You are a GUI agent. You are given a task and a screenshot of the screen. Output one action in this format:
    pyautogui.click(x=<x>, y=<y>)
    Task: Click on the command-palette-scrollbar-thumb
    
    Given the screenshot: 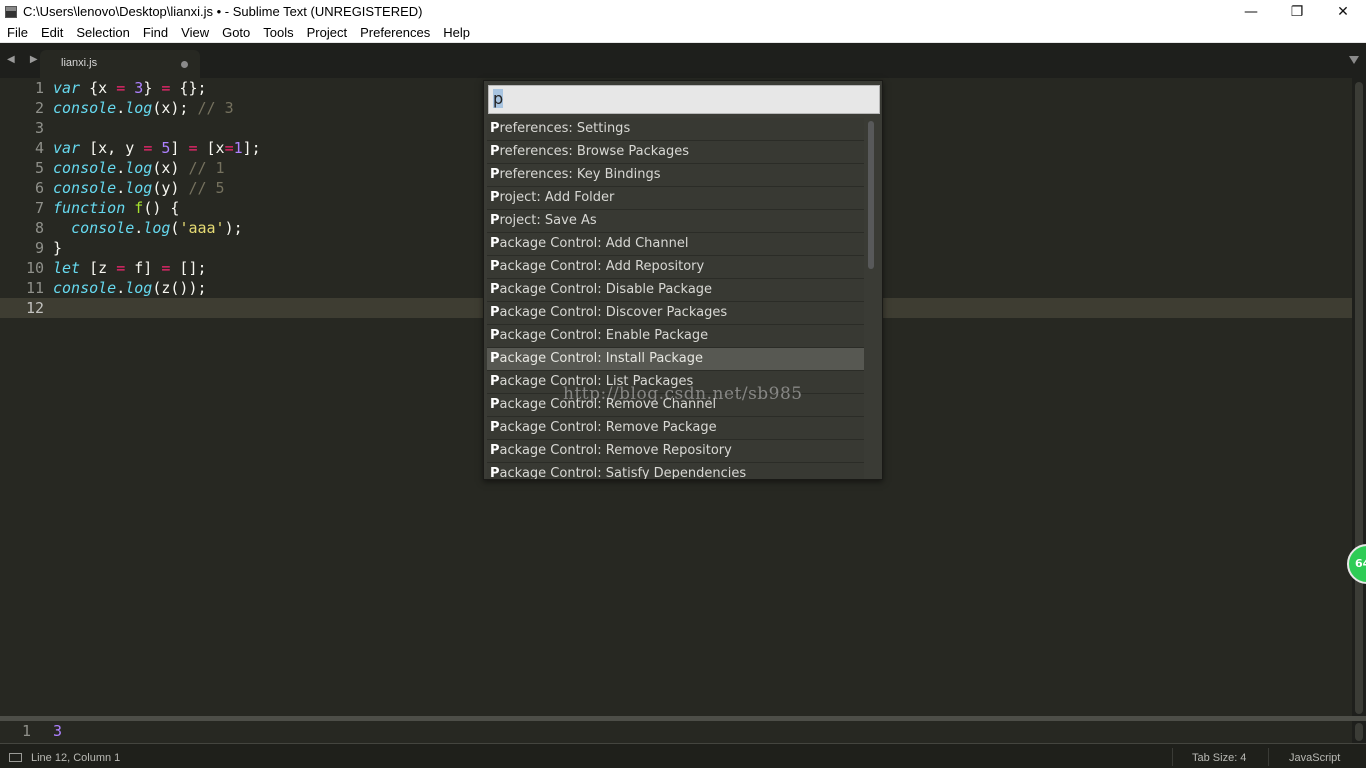 What is the action you would take?
    pyautogui.click(x=871, y=195)
    